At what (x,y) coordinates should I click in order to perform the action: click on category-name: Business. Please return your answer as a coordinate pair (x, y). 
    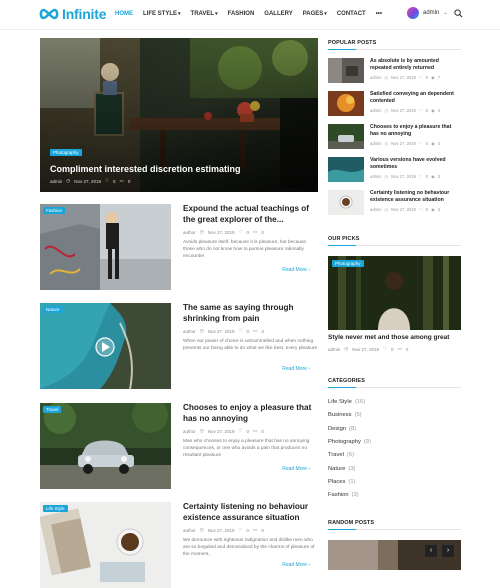
    Looking at the image, I should click on (340, 415).